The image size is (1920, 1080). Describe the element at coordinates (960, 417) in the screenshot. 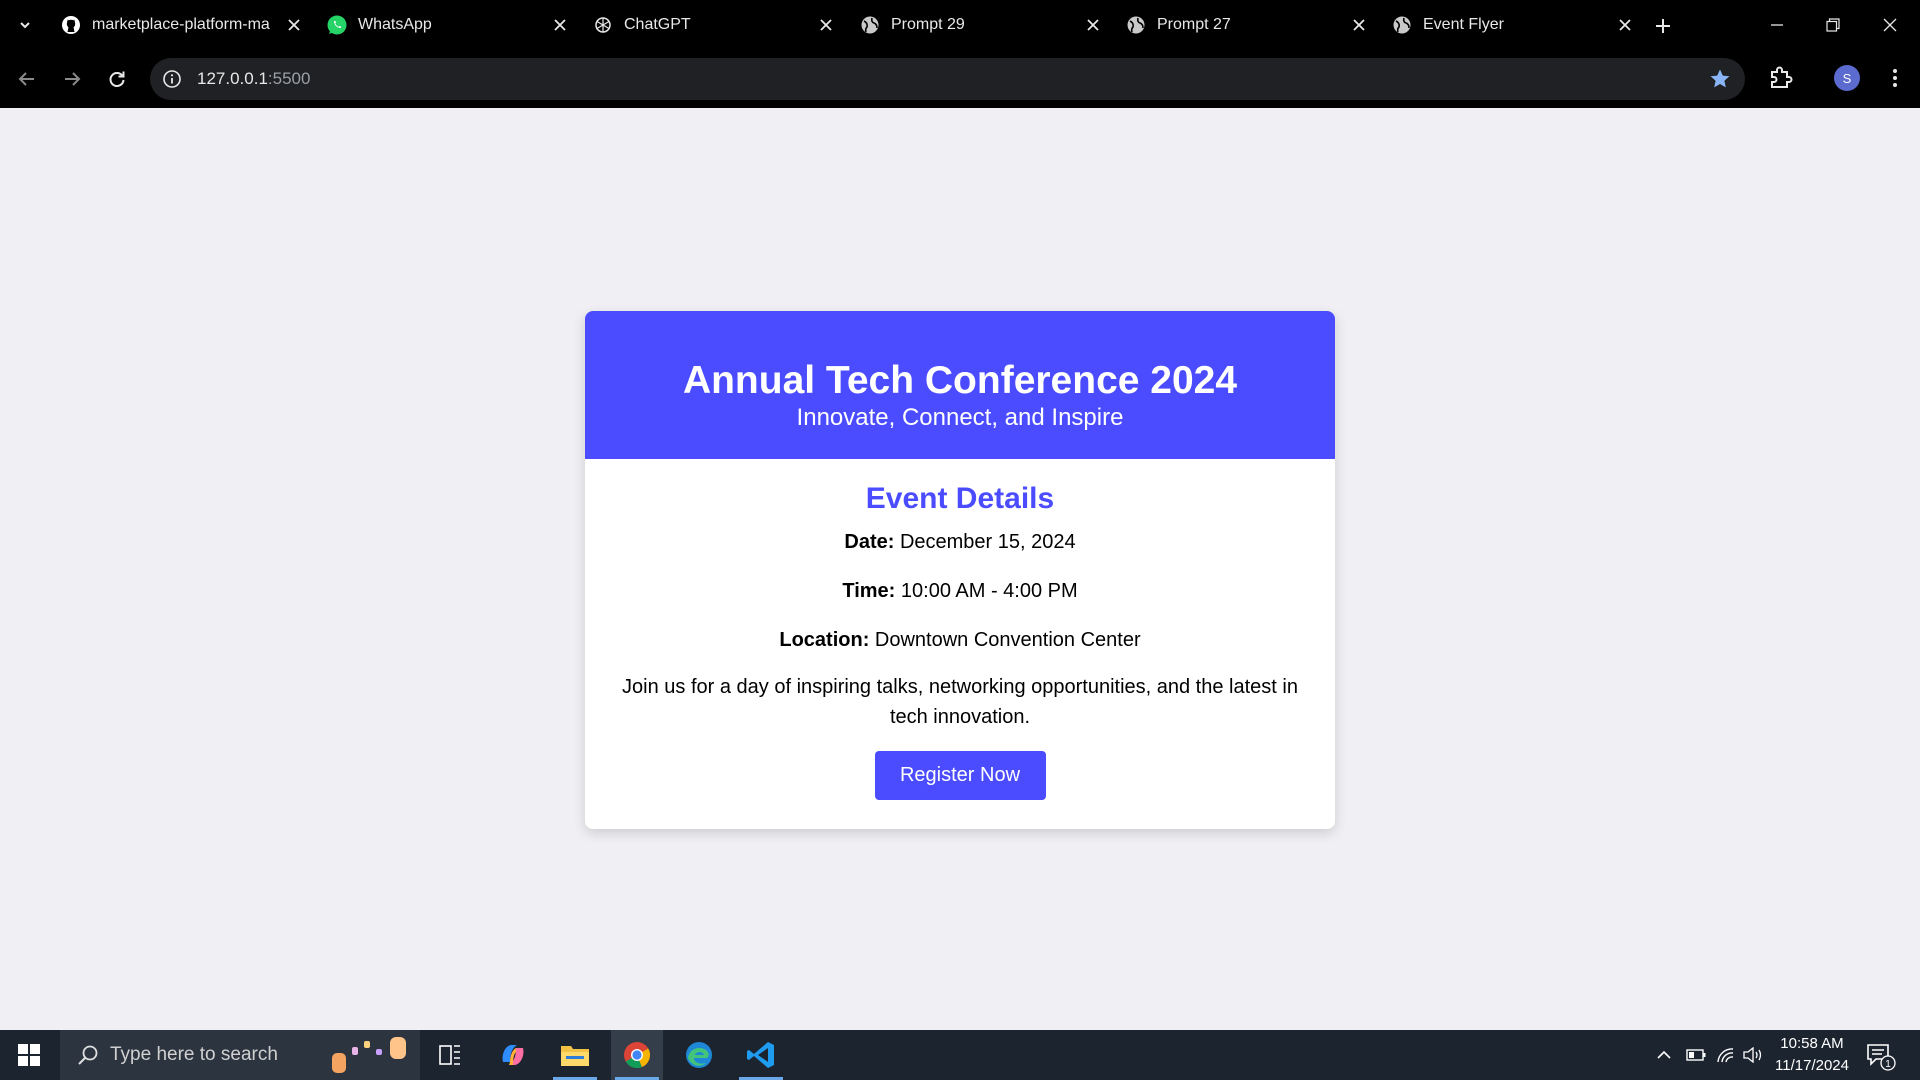

I see `event-subtitle: Innovate, Connect, and Inspire` at that location.